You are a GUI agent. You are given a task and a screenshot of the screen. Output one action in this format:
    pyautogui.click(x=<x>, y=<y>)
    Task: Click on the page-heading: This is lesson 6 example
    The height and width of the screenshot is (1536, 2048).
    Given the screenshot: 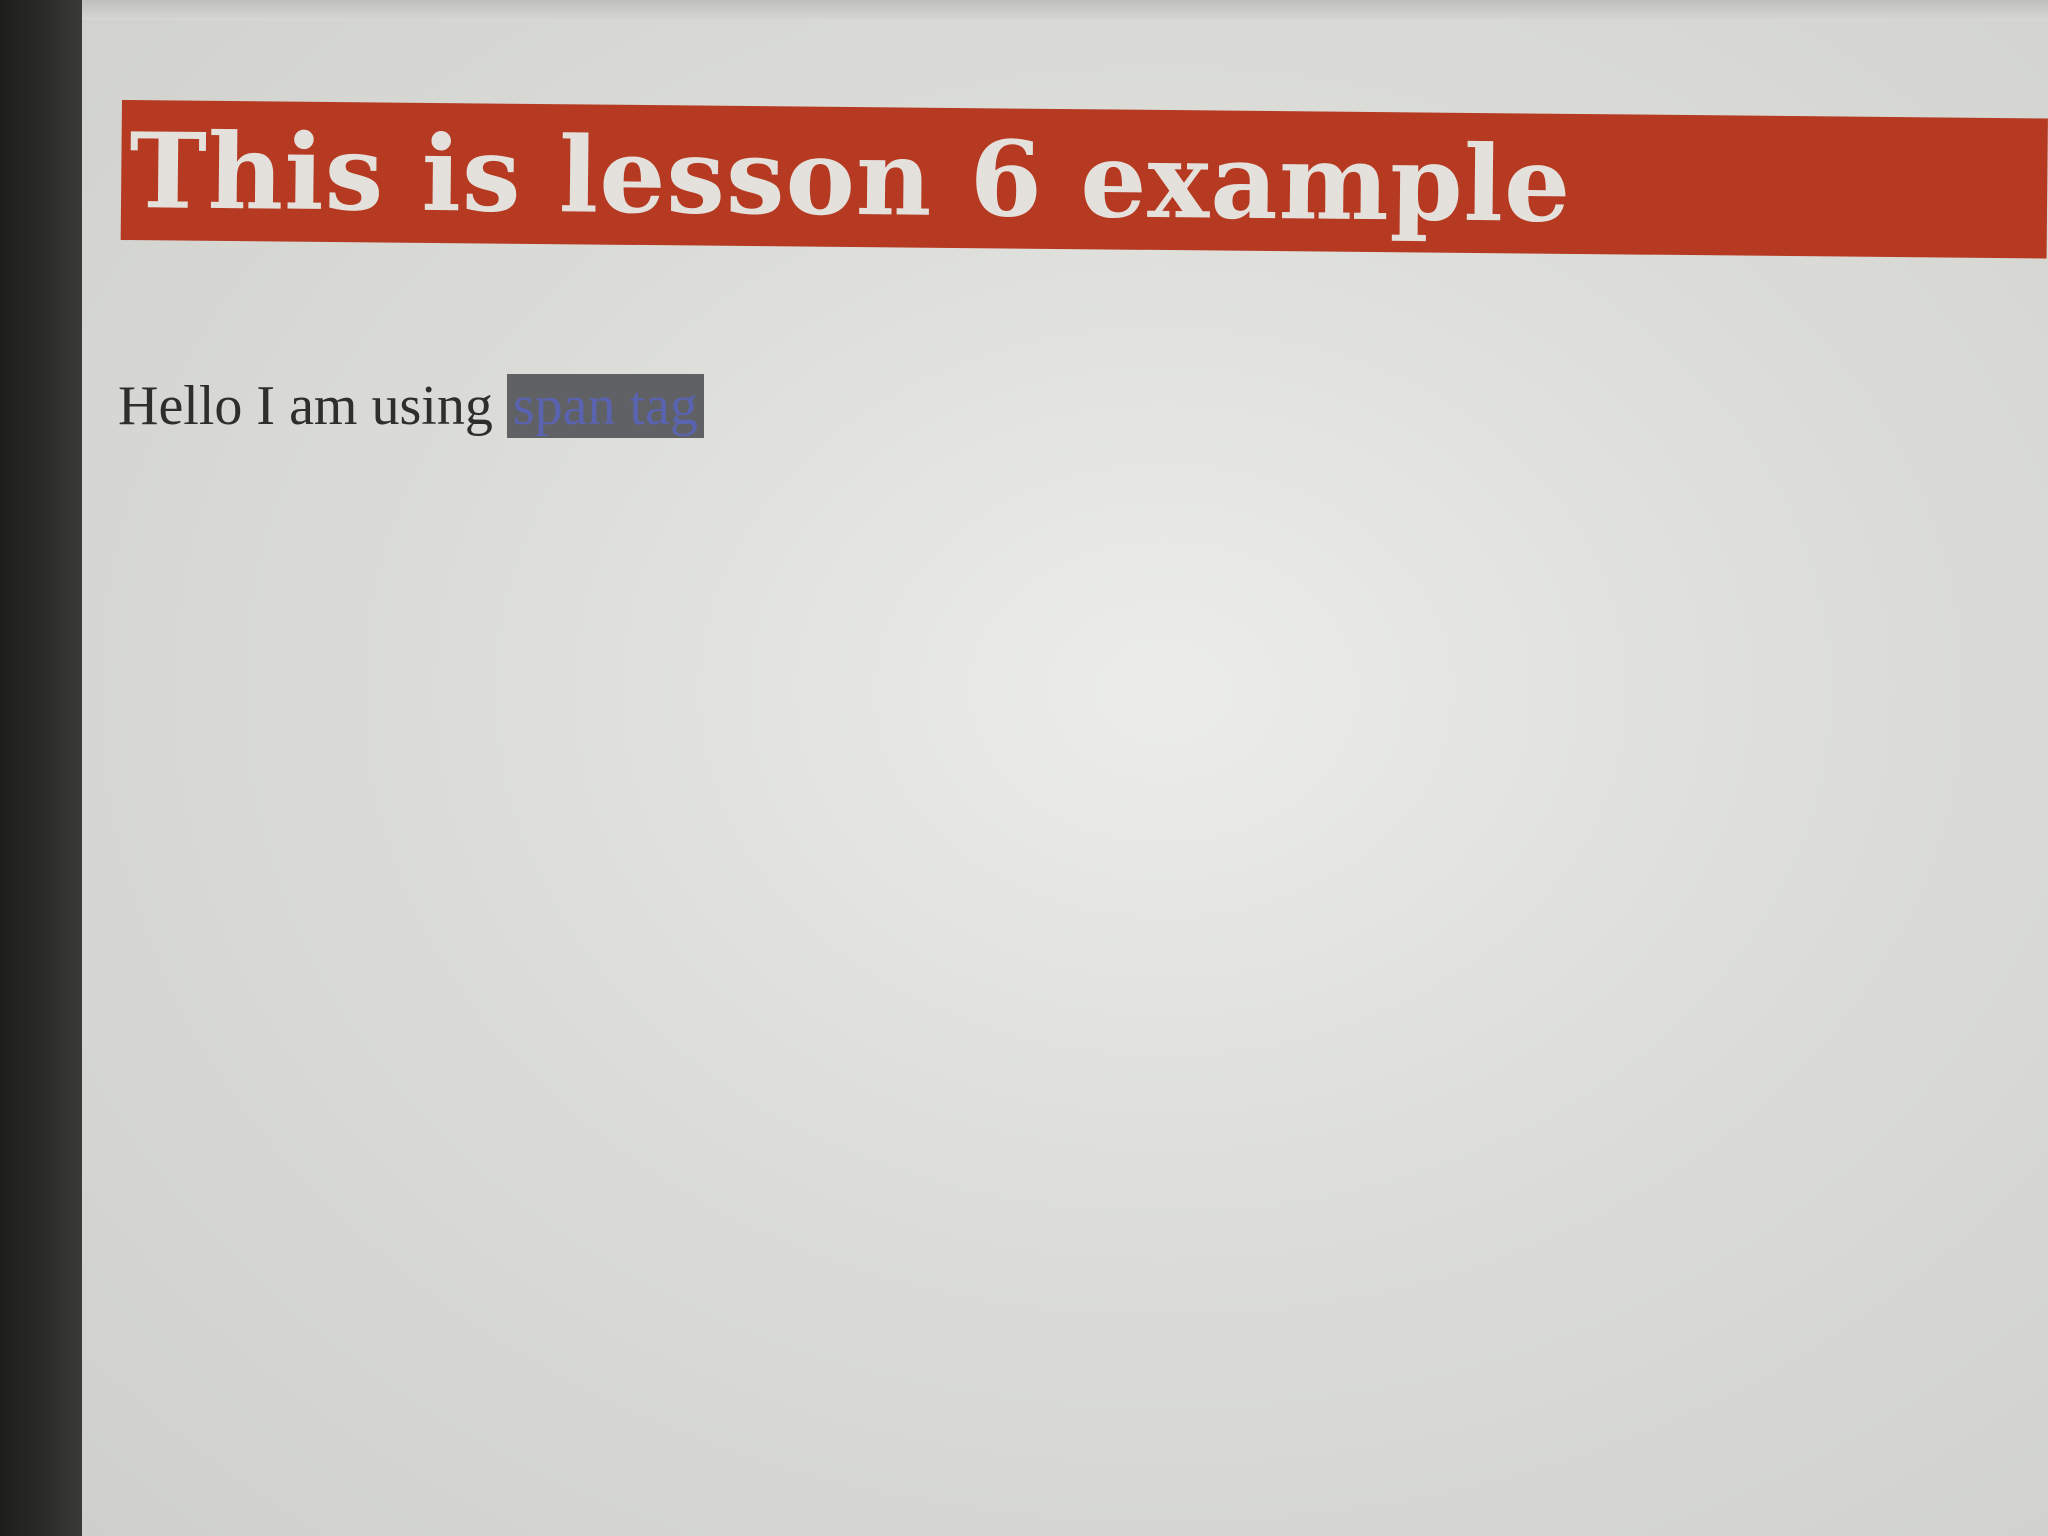 What is the action you would take?
    pyautogui.click(x=850, y=177)
    